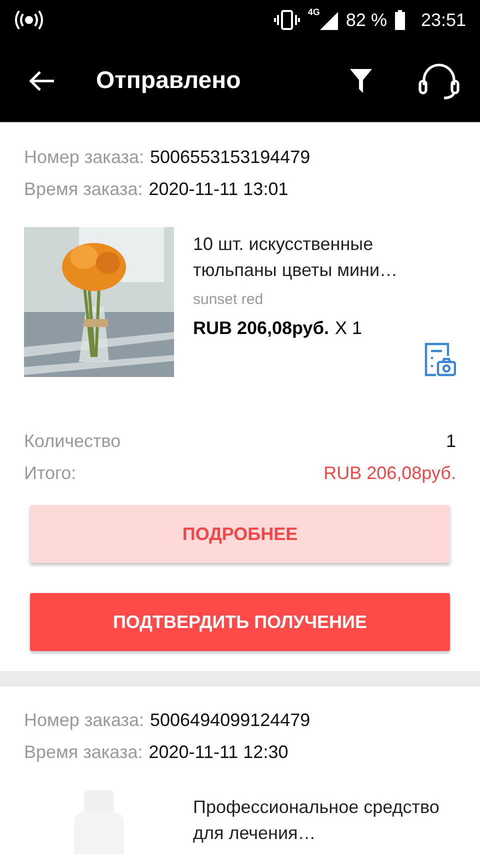 The width and height of the screenshot is (480, 854). I want to click on order-number: 5006553153194479, so click(230, 157).